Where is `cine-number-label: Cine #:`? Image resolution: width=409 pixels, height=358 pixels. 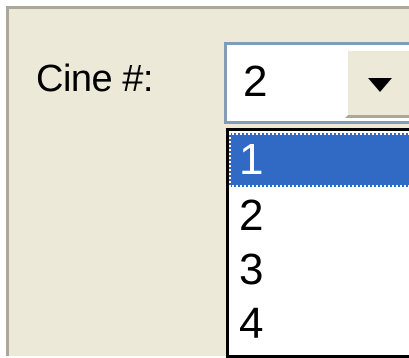 cine-number-label: Cine #: is located at coordinates (94, 79).